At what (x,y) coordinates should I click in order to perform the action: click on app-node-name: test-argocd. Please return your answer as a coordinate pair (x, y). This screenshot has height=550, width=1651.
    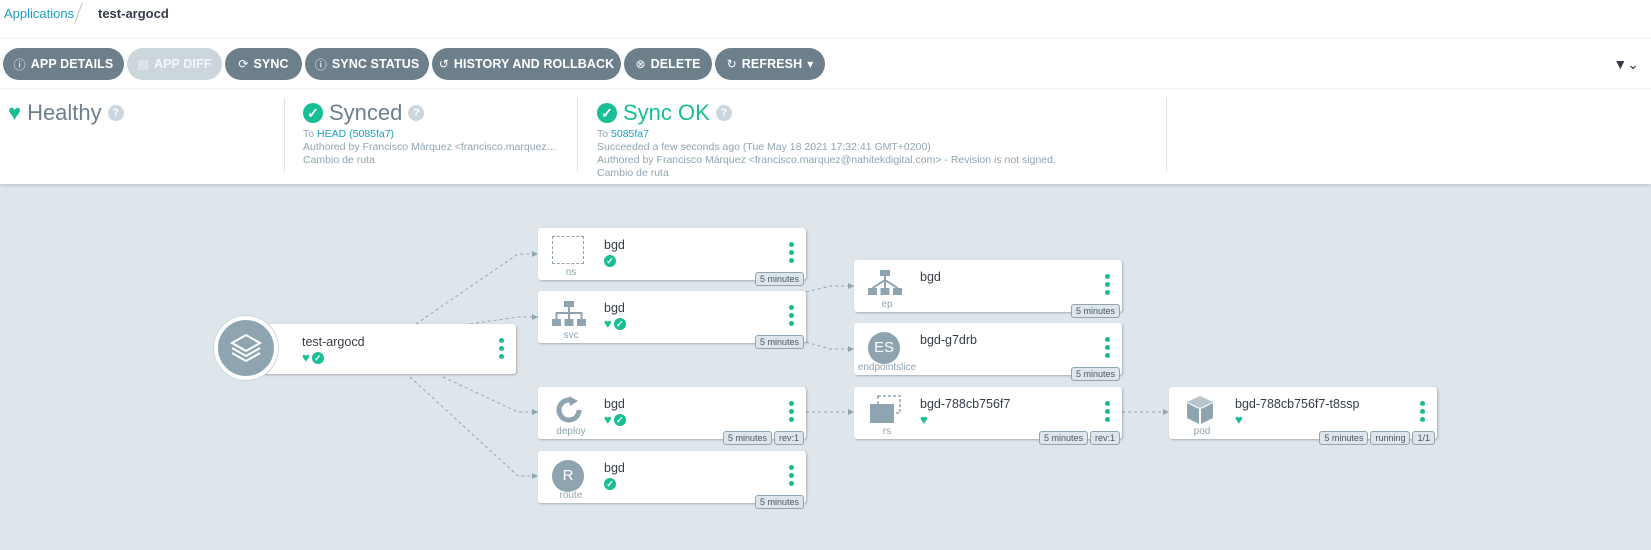
    Looking at the image, I should click on (333, 342).